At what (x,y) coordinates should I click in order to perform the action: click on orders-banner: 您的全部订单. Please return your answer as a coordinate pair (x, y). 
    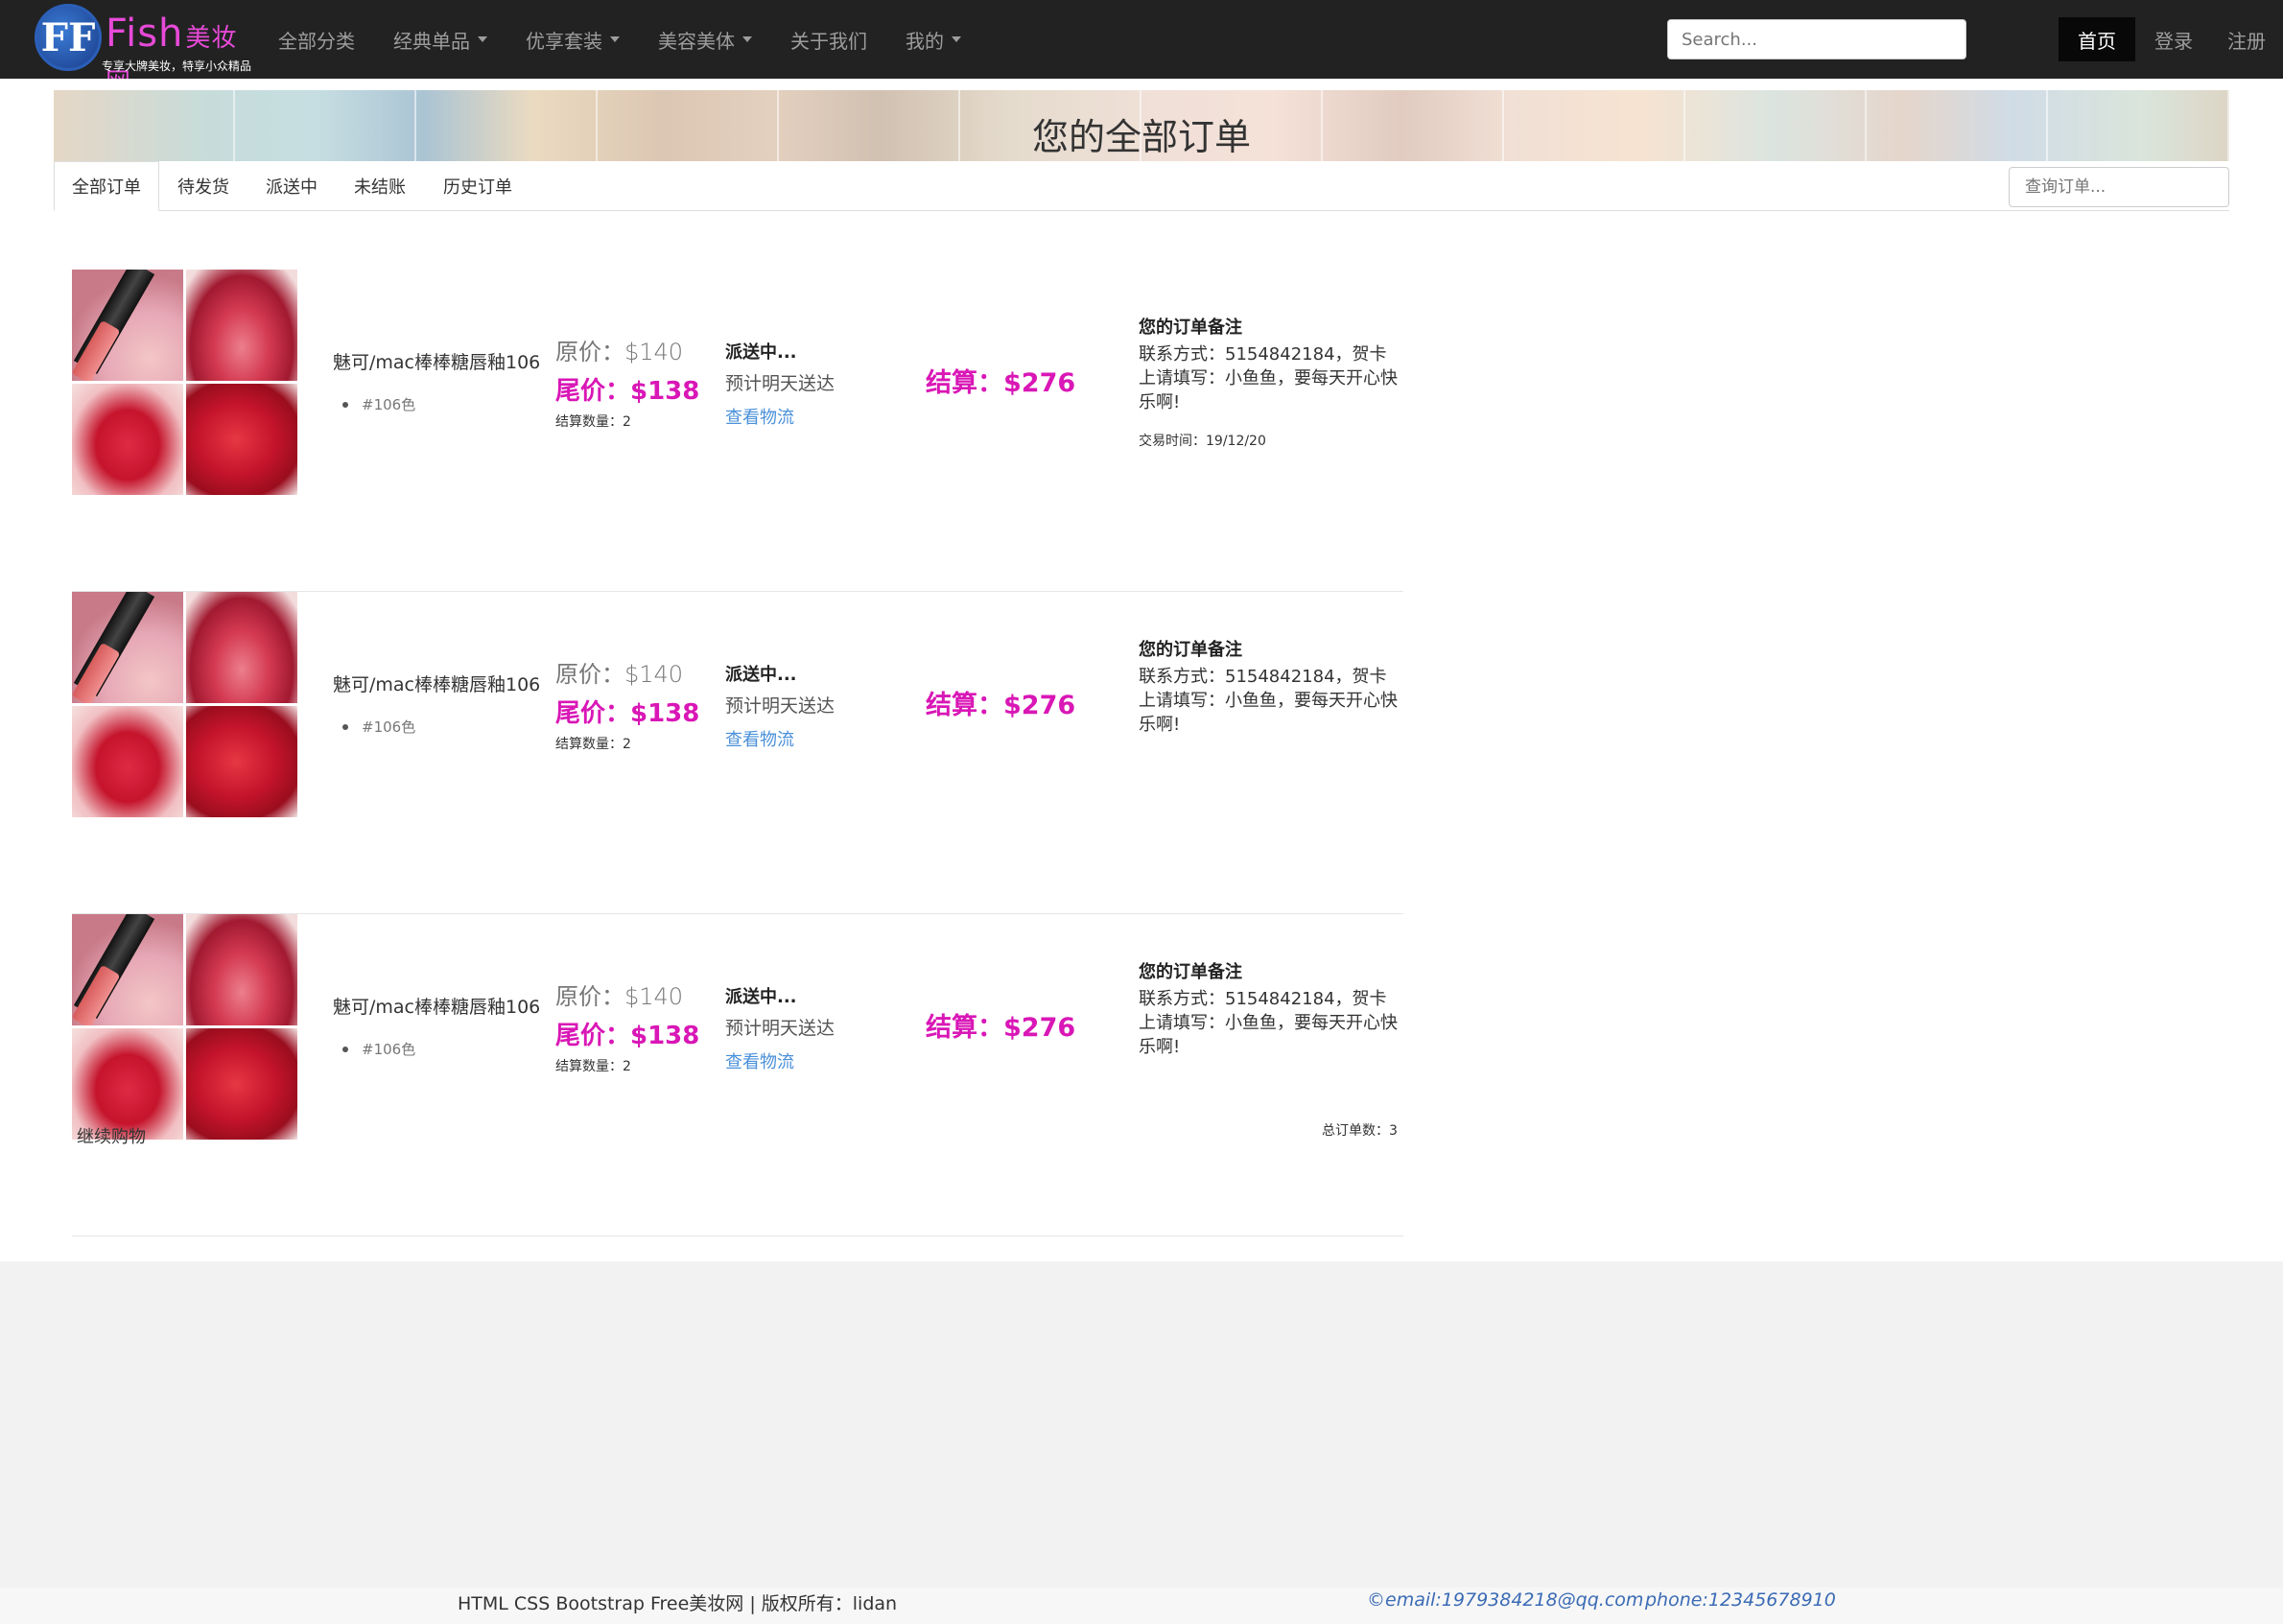
    Looking at the image, I should click on (1141, 125).